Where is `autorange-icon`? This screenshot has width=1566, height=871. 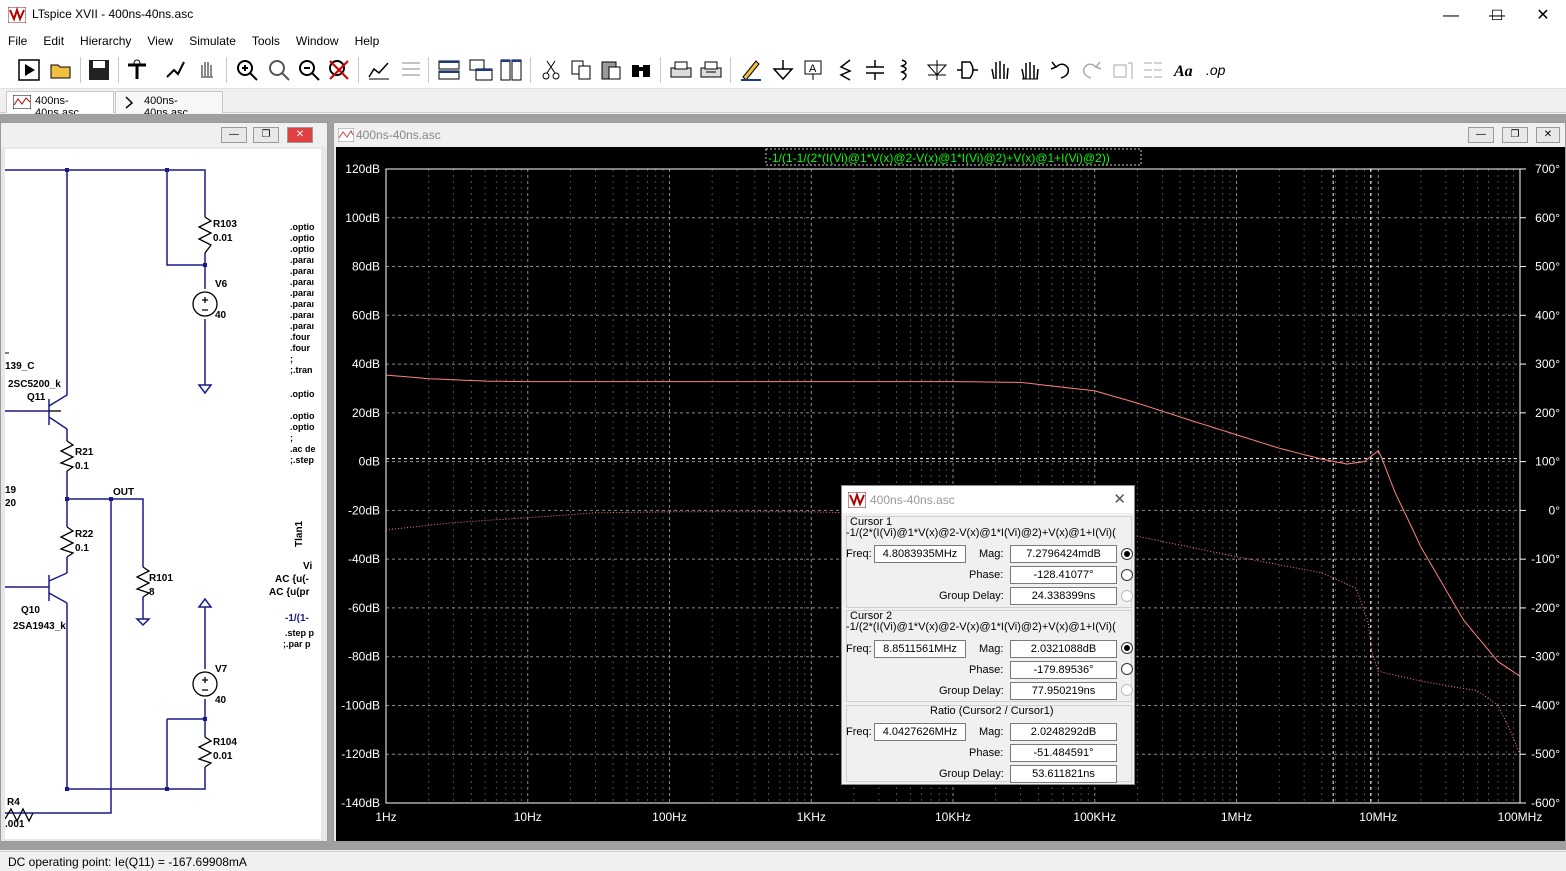
autorange-icon is located at coordinates (379, 70).